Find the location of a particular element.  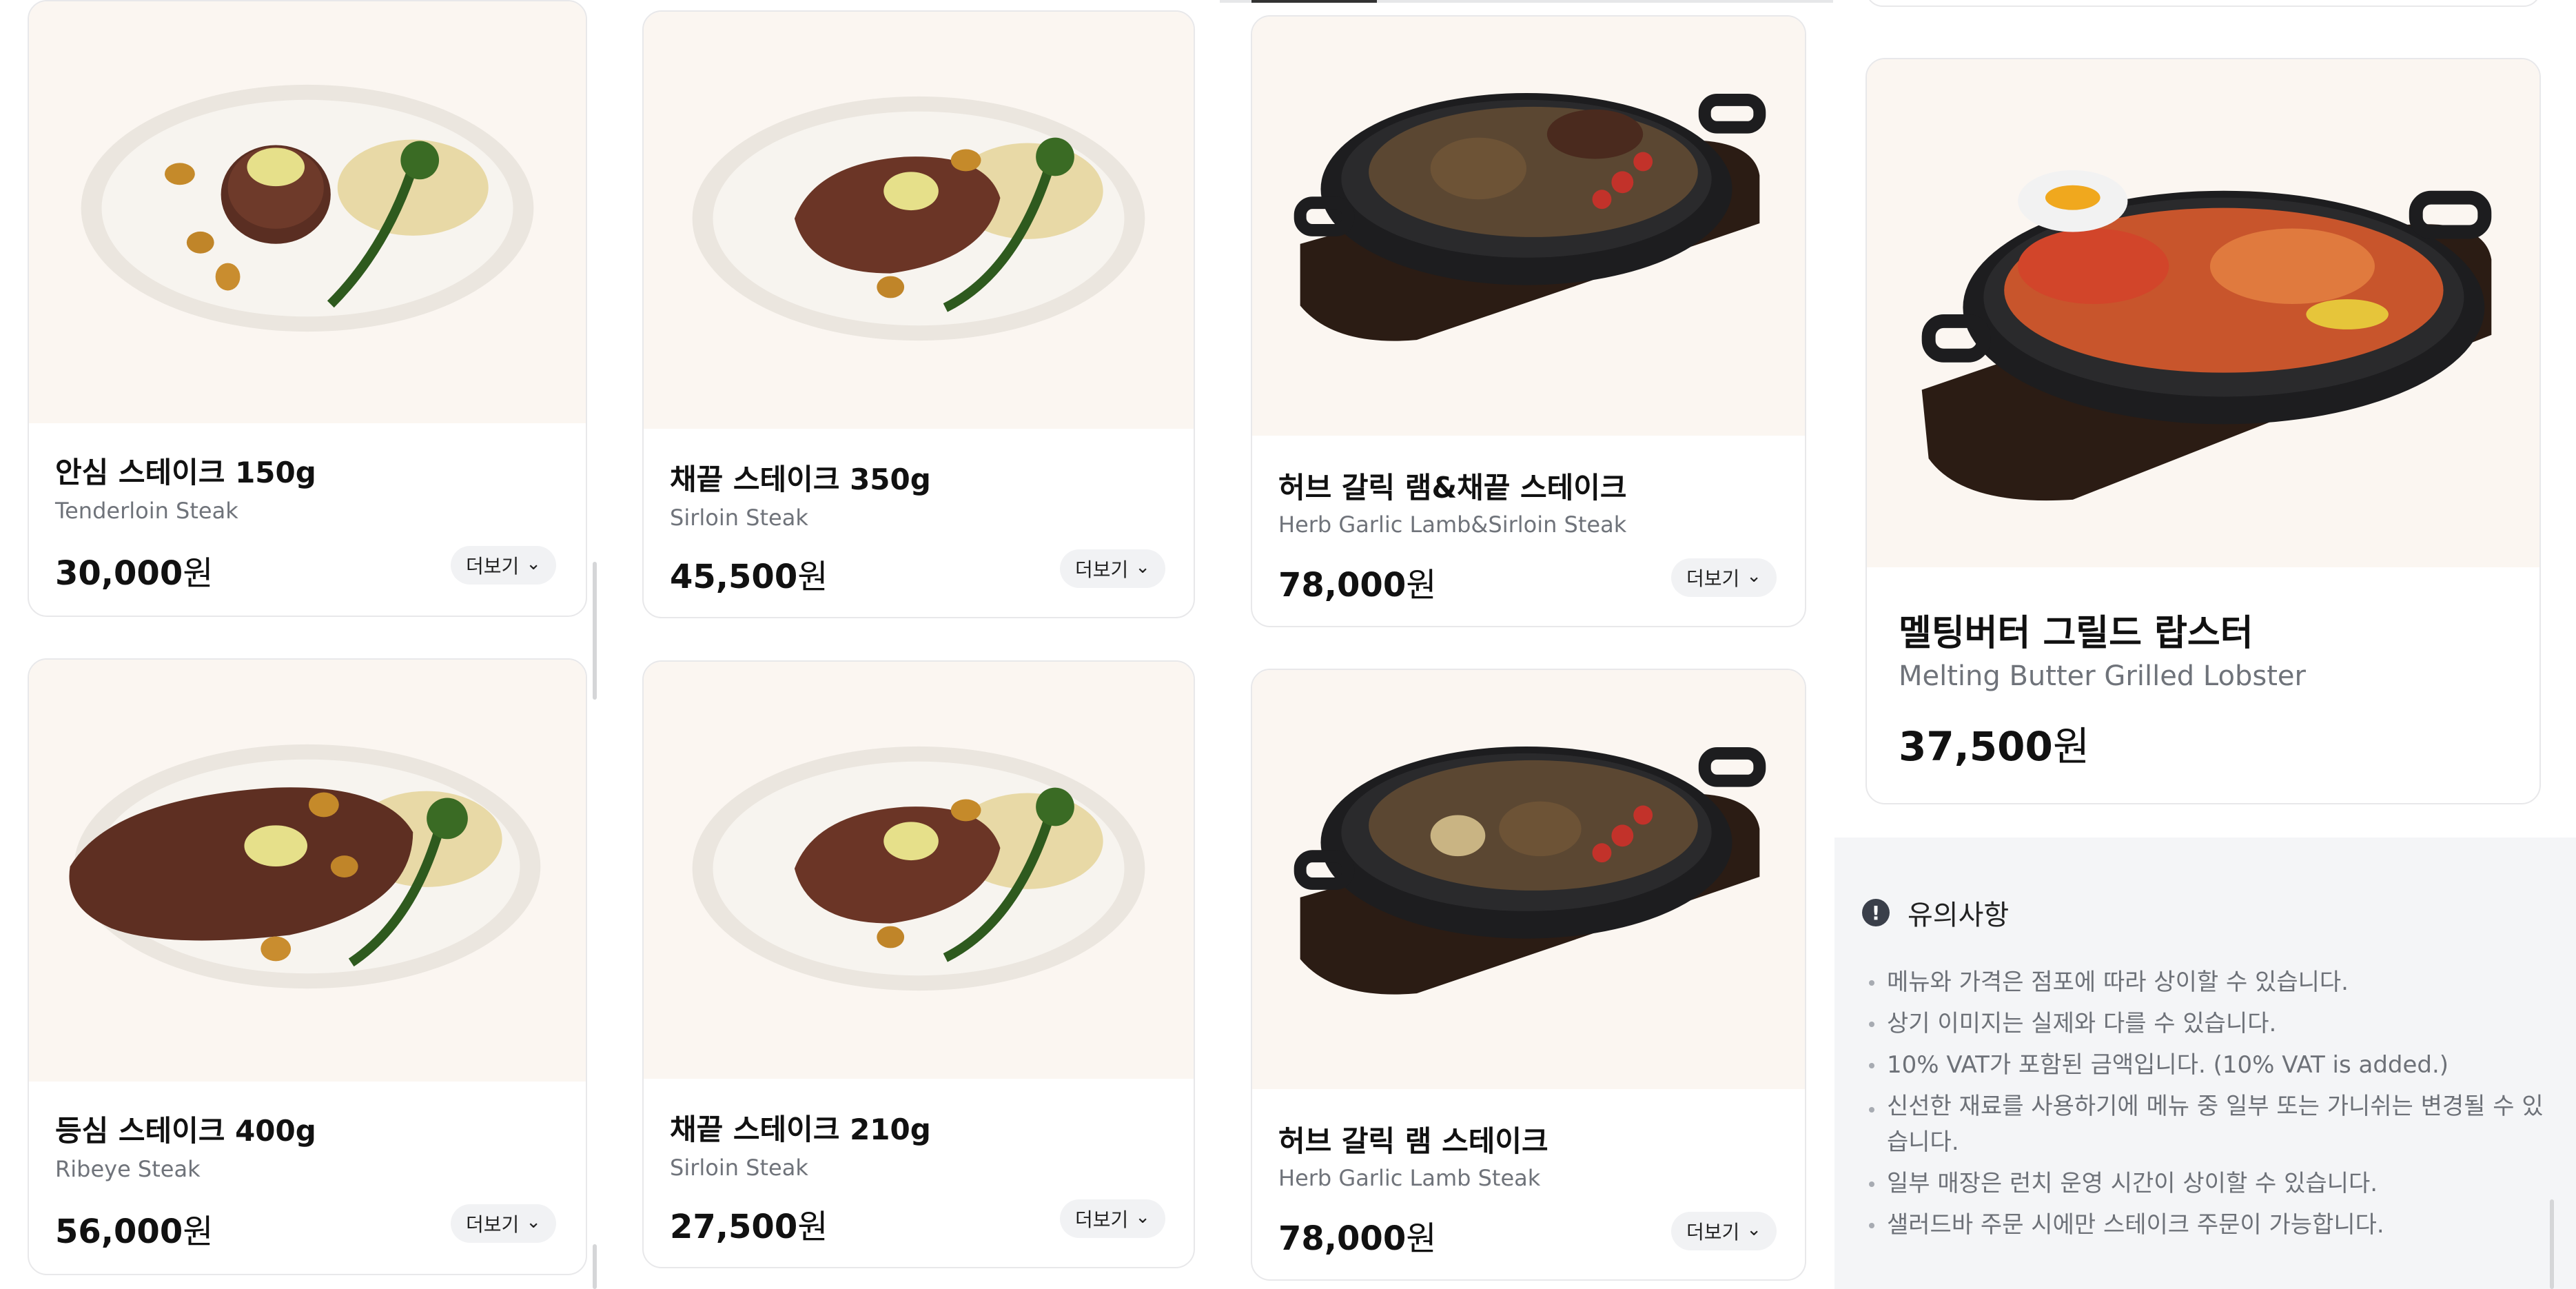

active-tab-indicator is located at coordinates (1314, 1).